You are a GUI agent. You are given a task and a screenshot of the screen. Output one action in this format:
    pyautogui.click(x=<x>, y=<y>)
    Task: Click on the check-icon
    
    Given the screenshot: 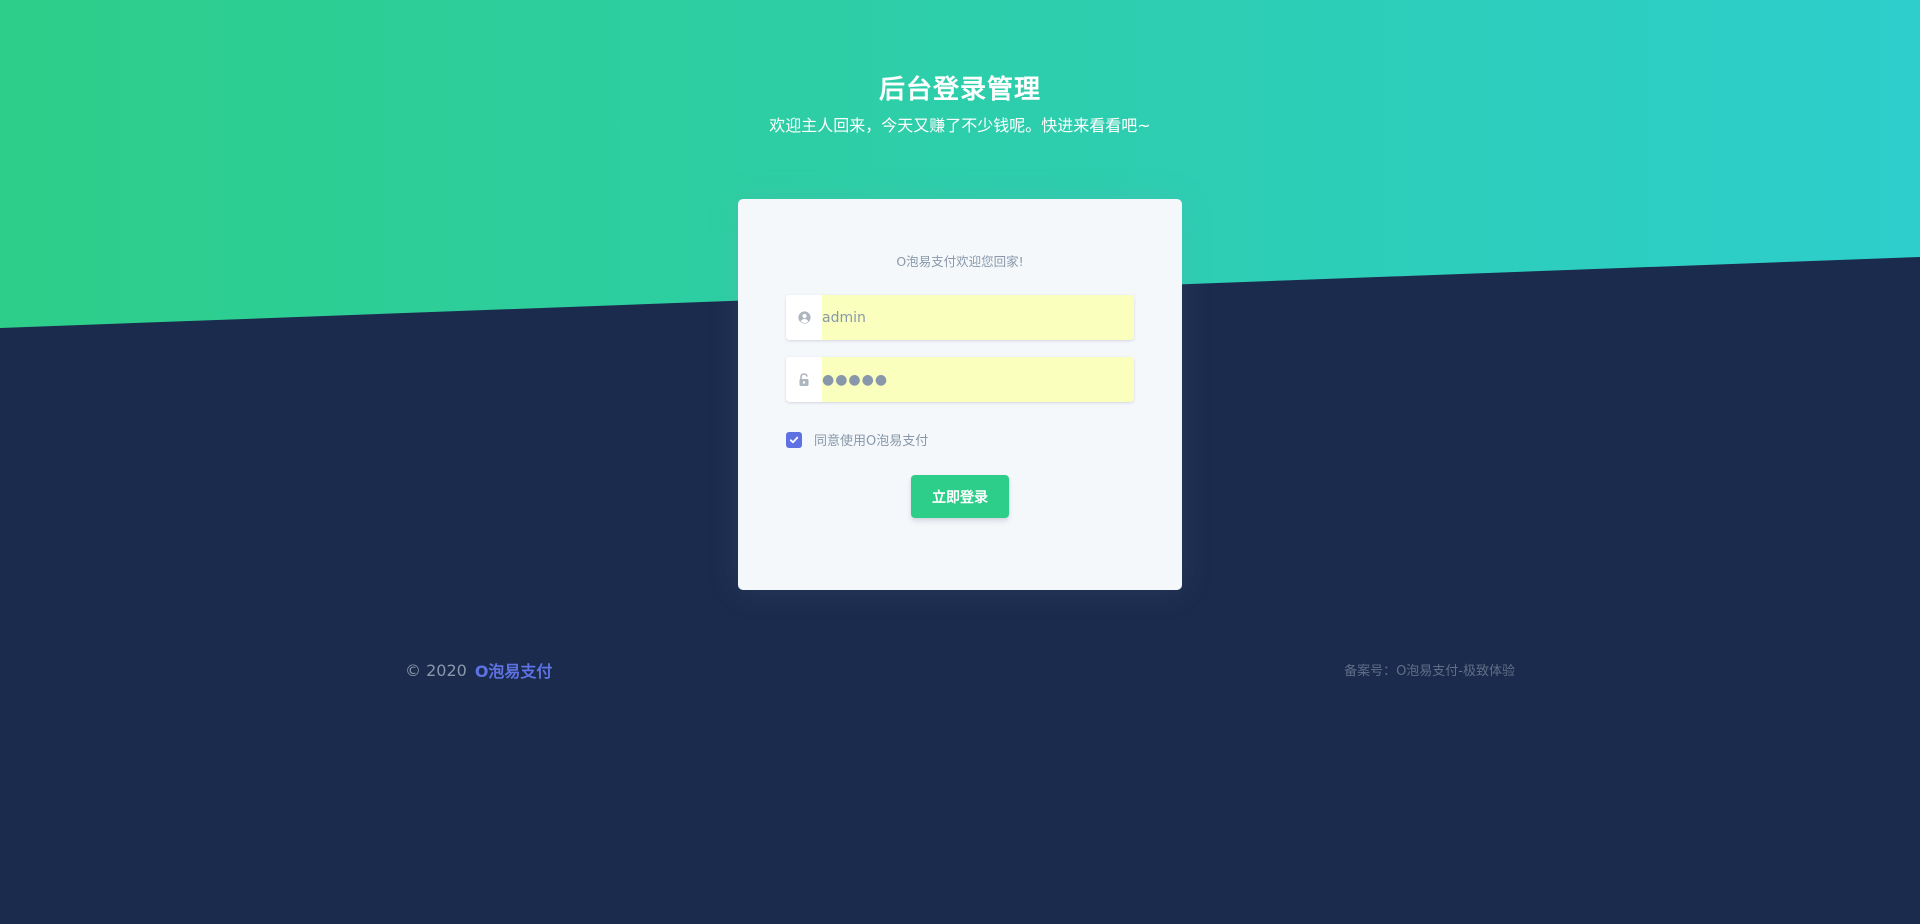 What is the action you would take?
    pyautogui.click(x=794, y=439)
    